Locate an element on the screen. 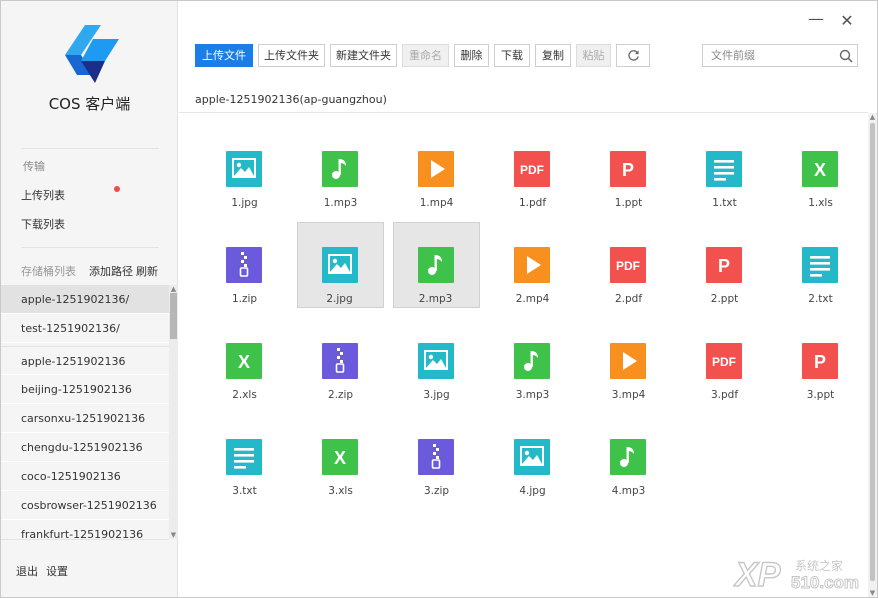 The width and height of the screenshot is (878, 598). watermark-logo: XP 系统之家 510.com is located at coordinates (796, 573).